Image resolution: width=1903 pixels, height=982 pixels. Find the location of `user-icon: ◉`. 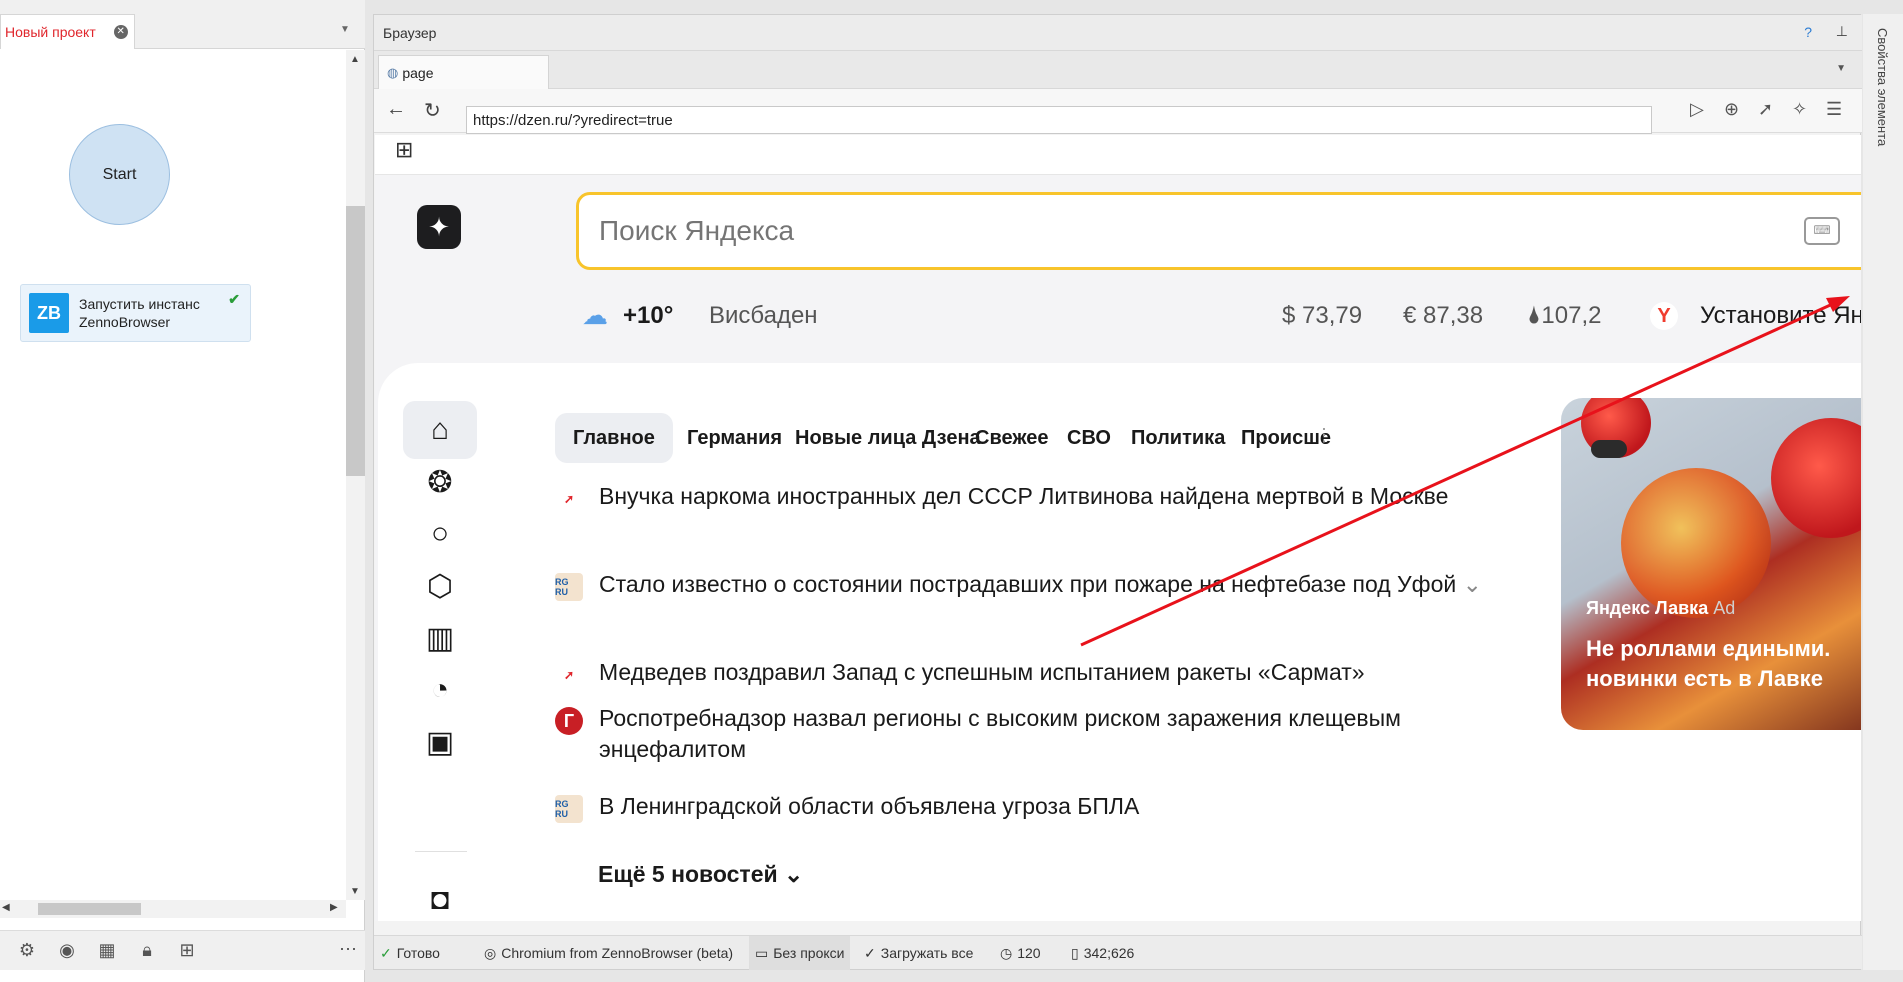

user-icon: ◉ is located at coordinates (67, 951).